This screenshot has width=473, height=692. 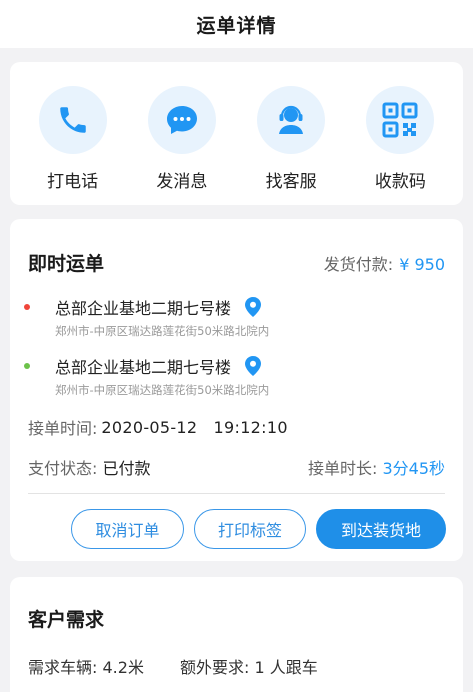 What do you see at coordinates (27, 366) in the screenshot?
I see `dropoff-dot-icon` at bounding box center [27, 366].